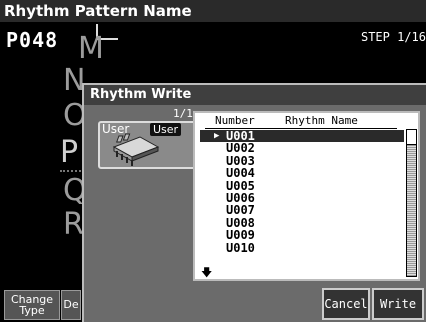 The width and height of the screenshot is (426, 322). What do you see at coordinates (91, 49) in the screenshot?
I see `bg-letter-m: M` at bounding box center [91, 49].